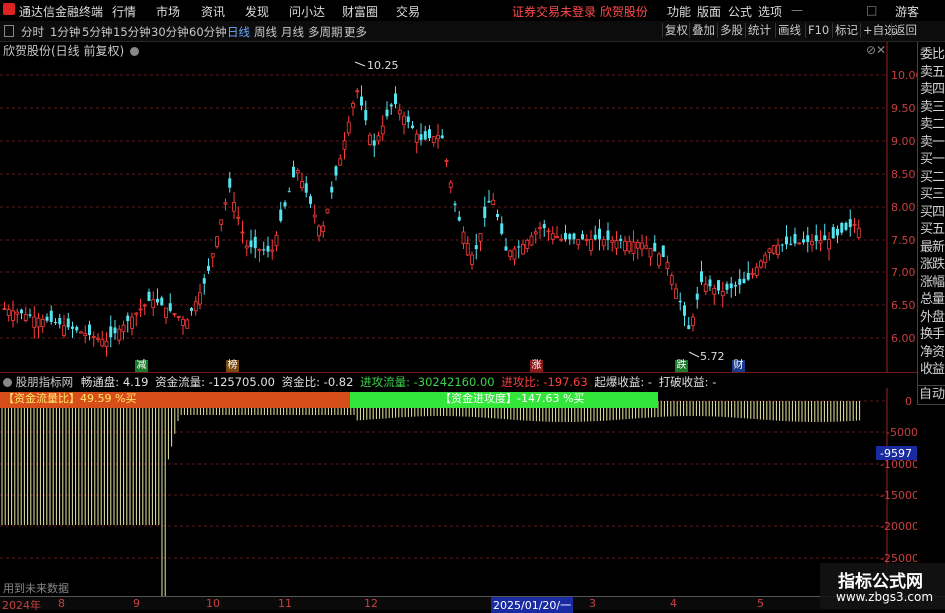 The width and height of the screenshot is (945, 613). What do you see at coordinates (932, 299) in the screenshot?
I see `panel-item: 总量` at bounding box center [932, 299].